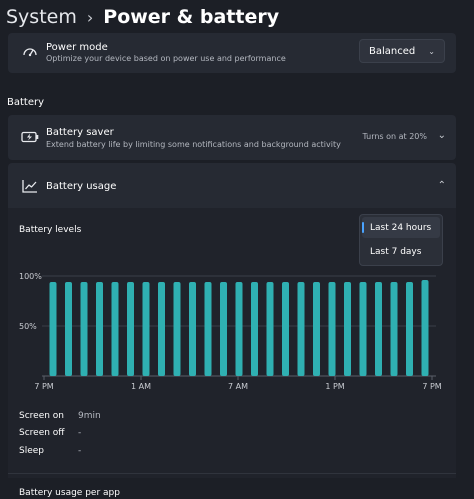 The image size is (474, 499). I want to click on stat-screen-off-value: -, so click(80, 433).